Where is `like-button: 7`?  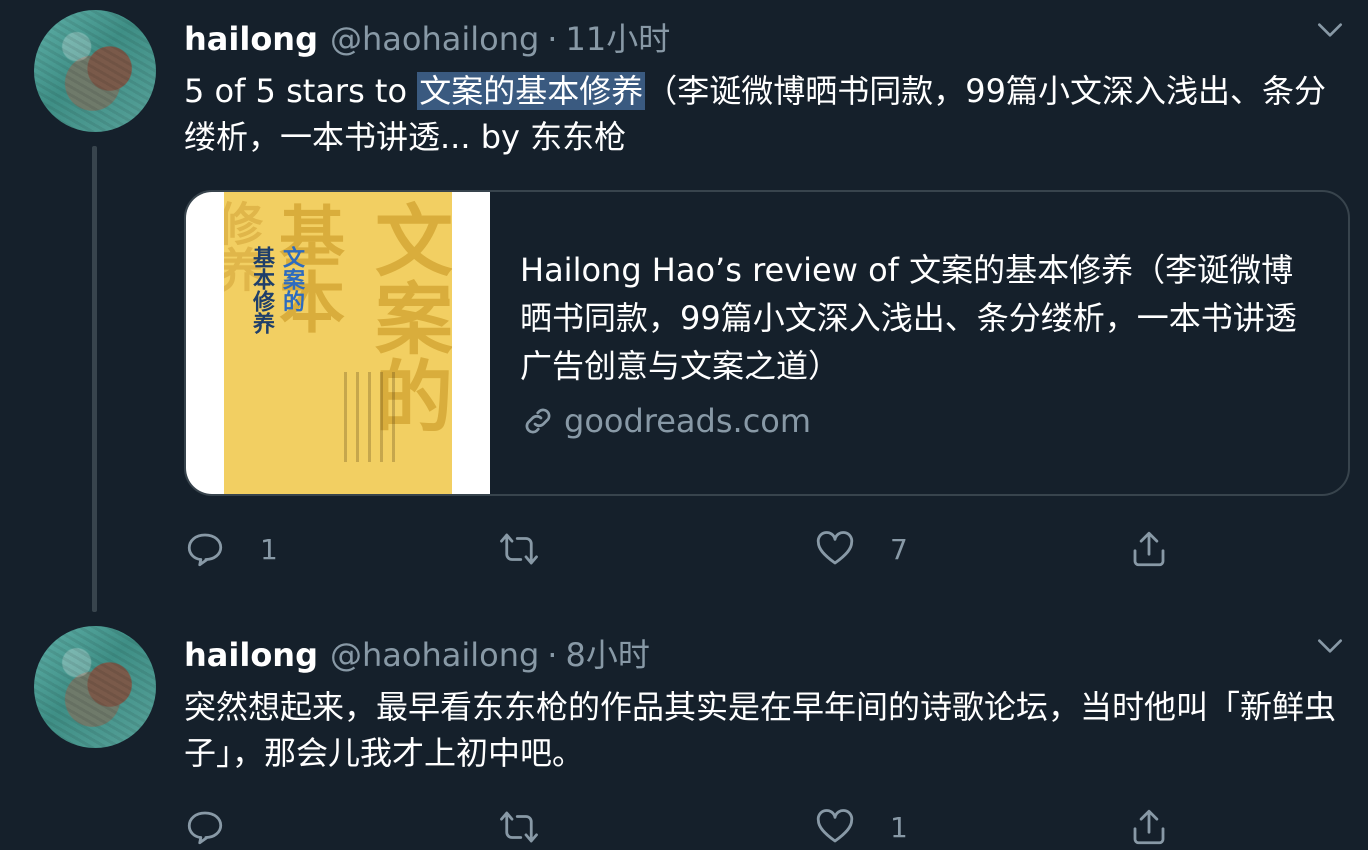 like-button: 7 is located at coordinates (861, 549).